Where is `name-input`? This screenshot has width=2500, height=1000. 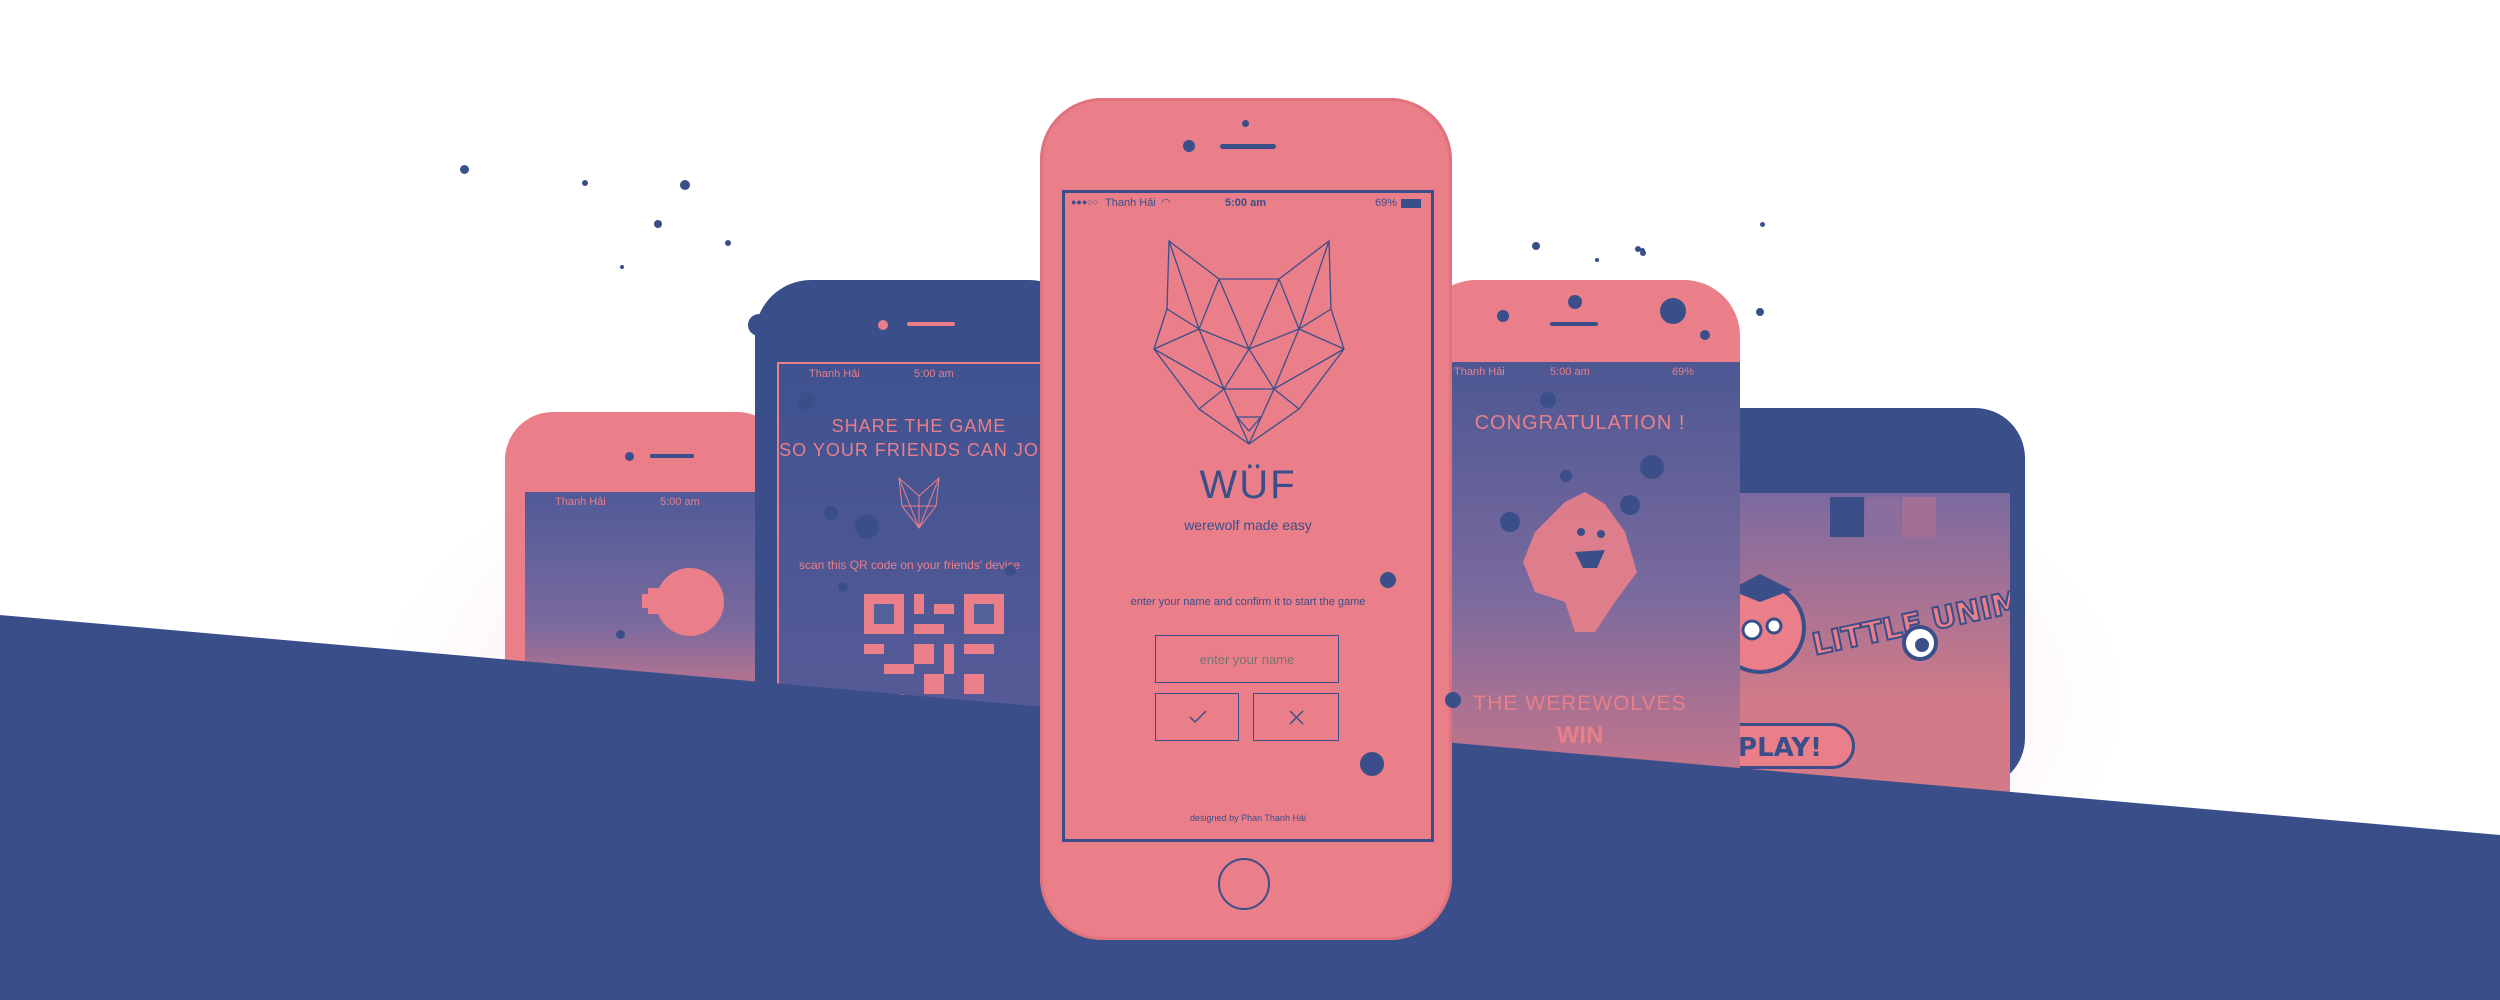 name-input is located at coordinates (1247, 659).